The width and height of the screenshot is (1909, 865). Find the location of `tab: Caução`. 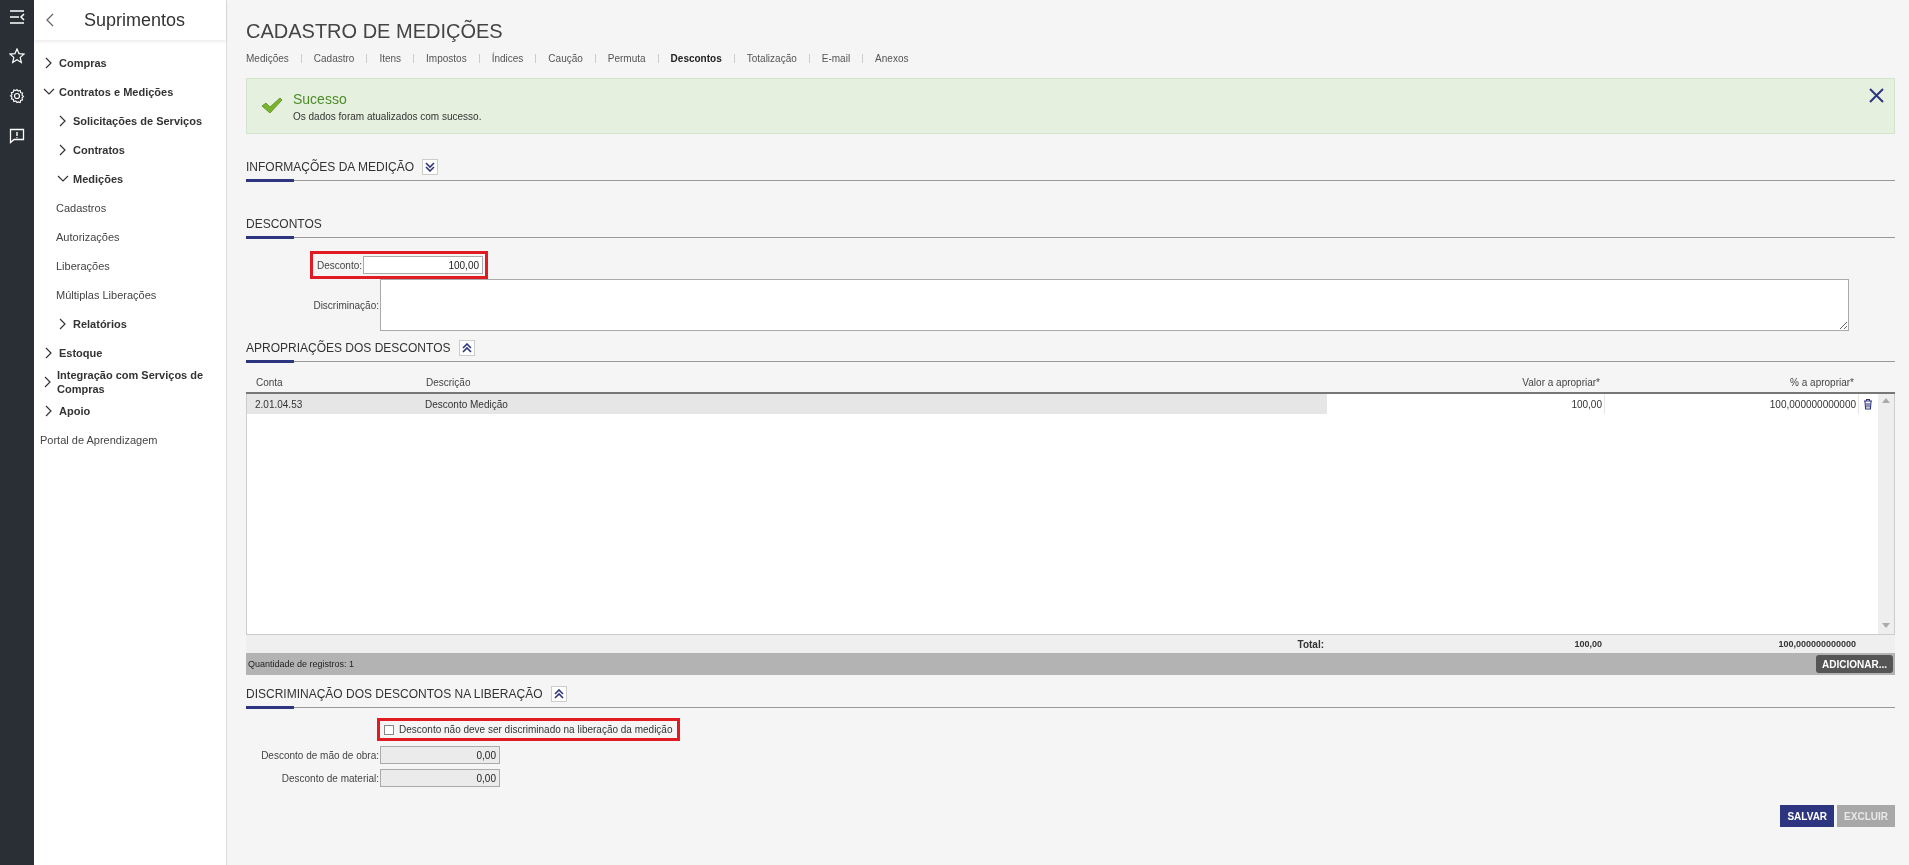

tab: Caução is located at coordinates (565, 58).